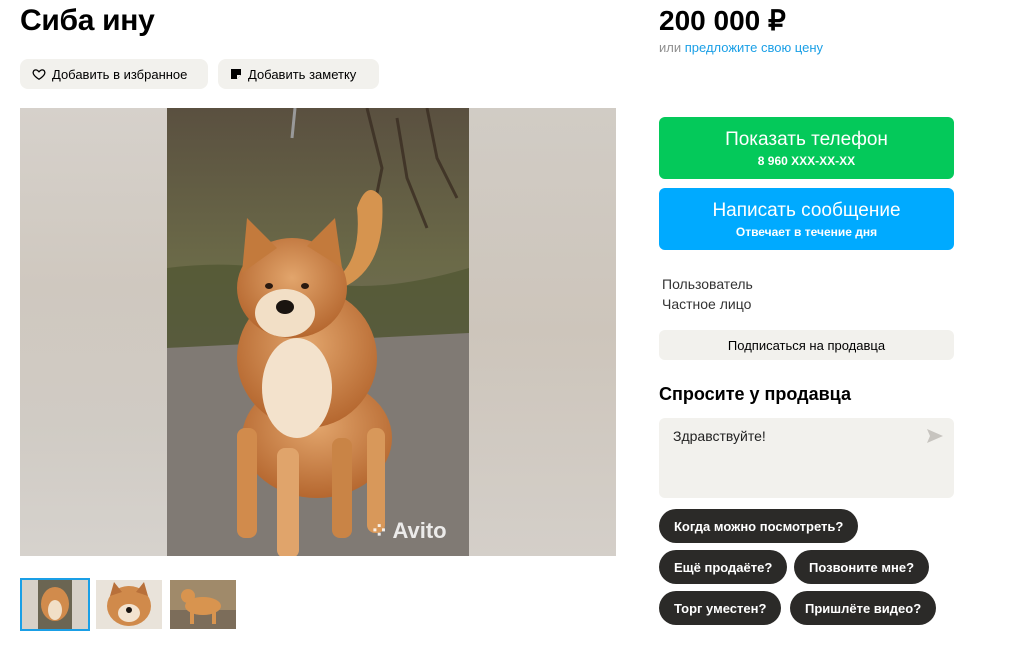  Describe the element at coordinates (806, 458) in the screenshot. I see `message-input: Здравствуйте!` at that location.